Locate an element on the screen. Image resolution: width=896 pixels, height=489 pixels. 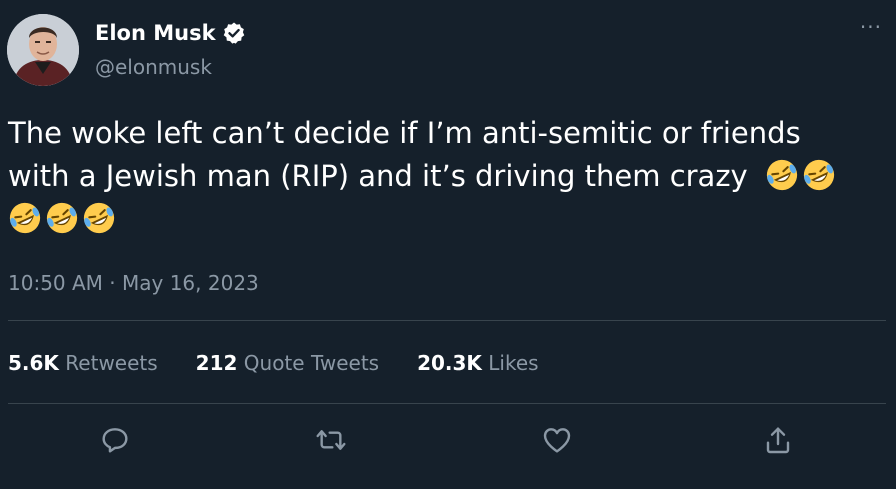
retweets-stat: 5.6K Retweets is located at coordinates (83, 363).